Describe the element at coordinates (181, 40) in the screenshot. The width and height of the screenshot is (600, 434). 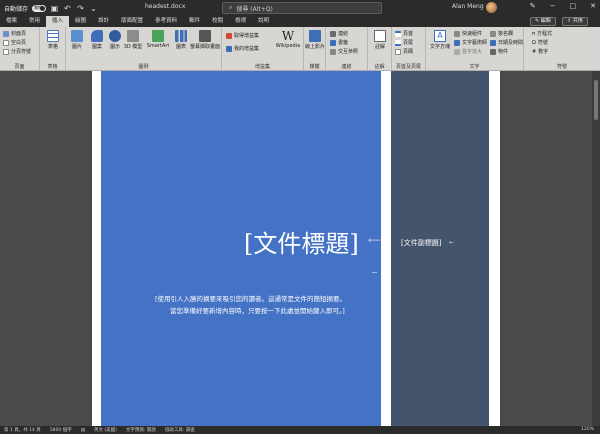
I see `chart-button: 圖表` at that location.